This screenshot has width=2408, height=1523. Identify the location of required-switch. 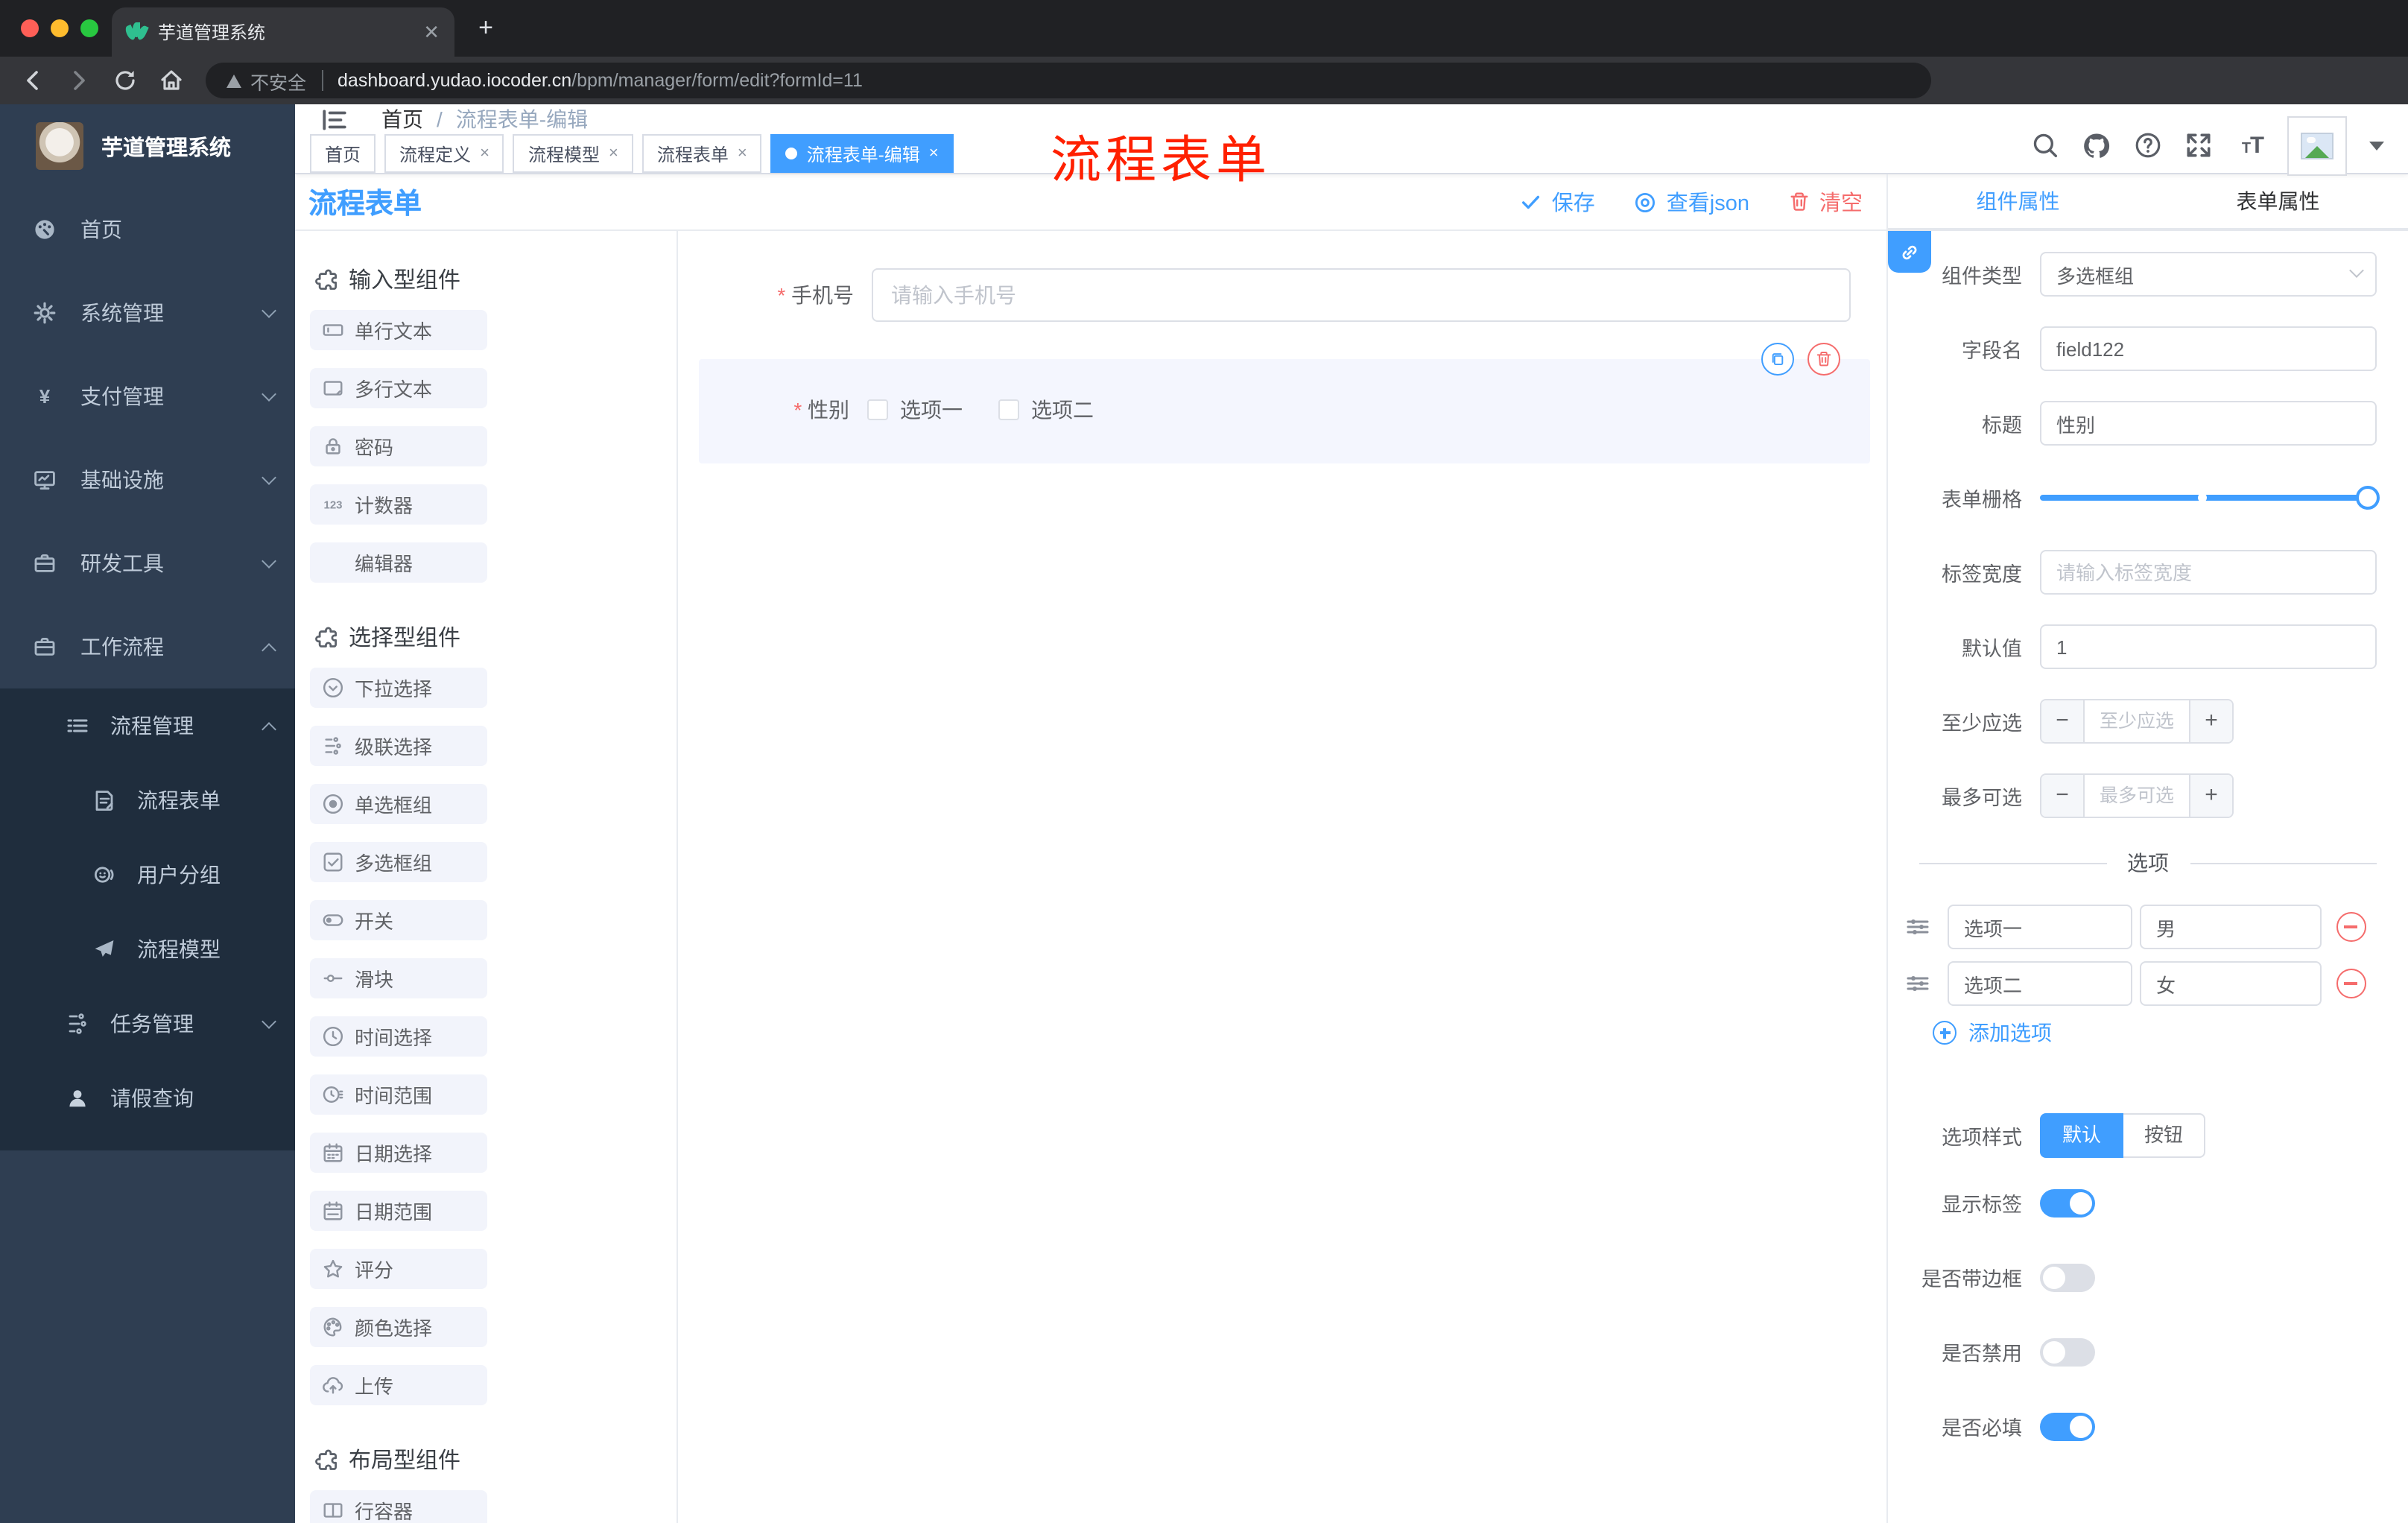
(2067, 1426).